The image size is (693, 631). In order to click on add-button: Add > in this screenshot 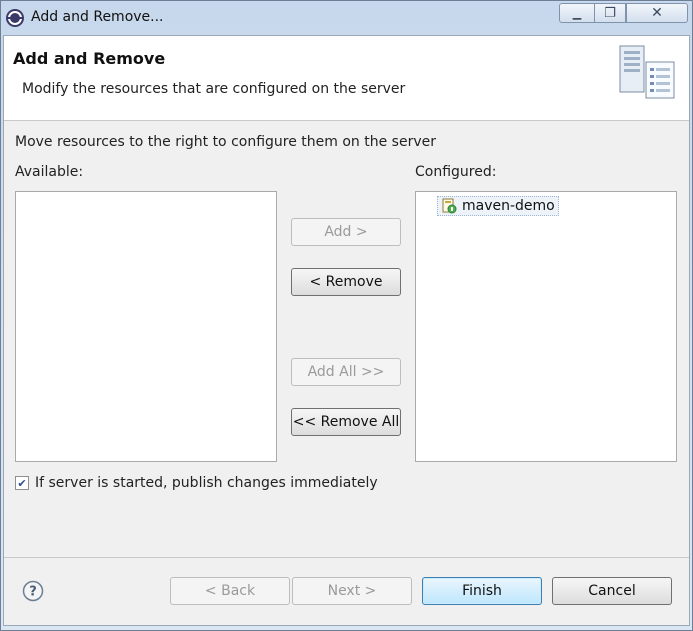, I will do `click(346, 232)`.